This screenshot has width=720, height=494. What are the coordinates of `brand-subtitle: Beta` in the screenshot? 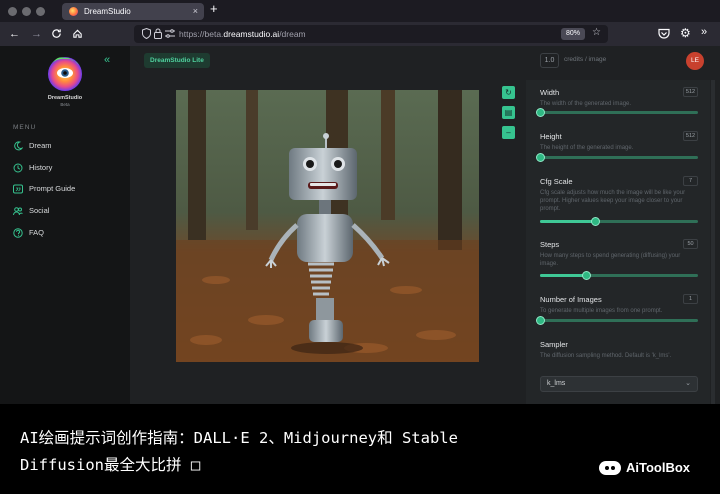 It's located at (65, 104).